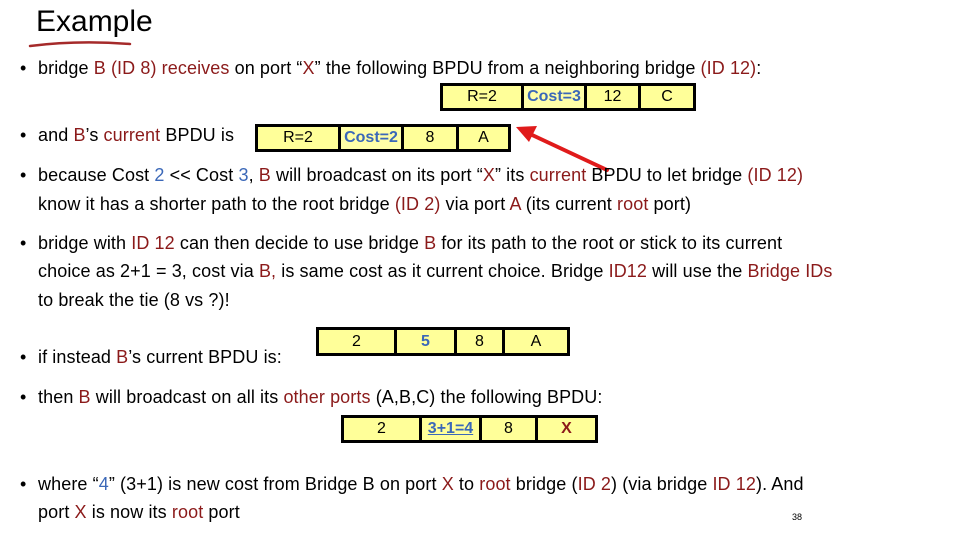 The image size is (960, 540). Describe the element at coordinates (452, 429) in the screenshot. I see `bpdu-cost-field: 3+1=4` at that location.